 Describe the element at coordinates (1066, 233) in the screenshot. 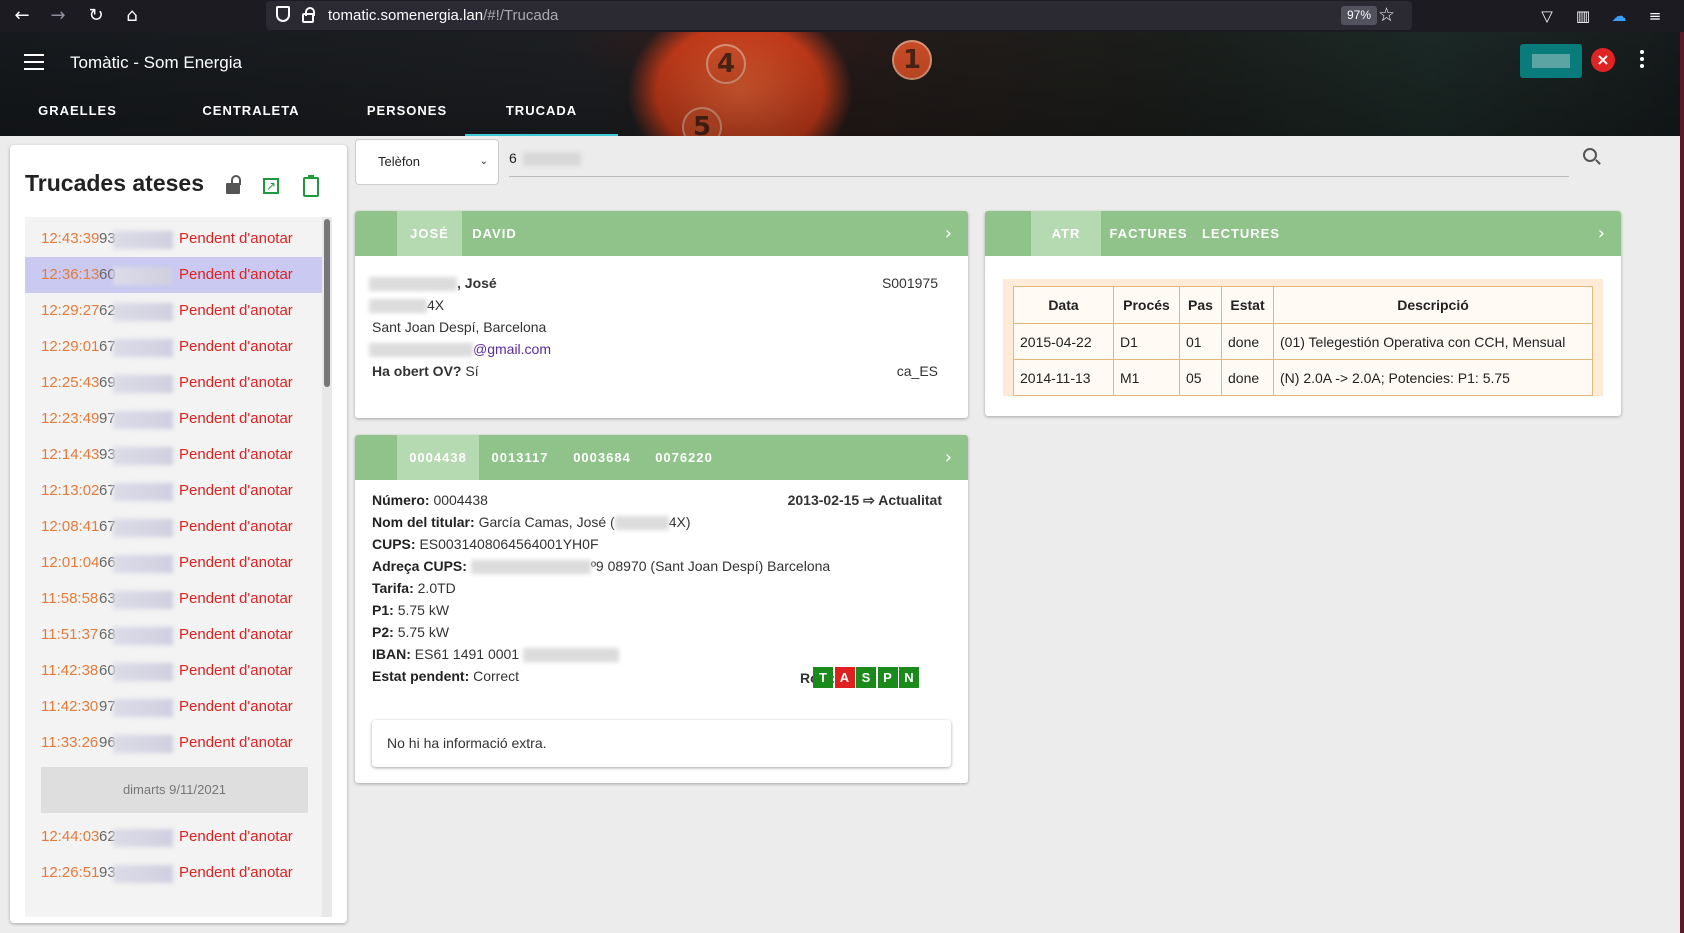

I see `tab-atr: ATR` at that location.